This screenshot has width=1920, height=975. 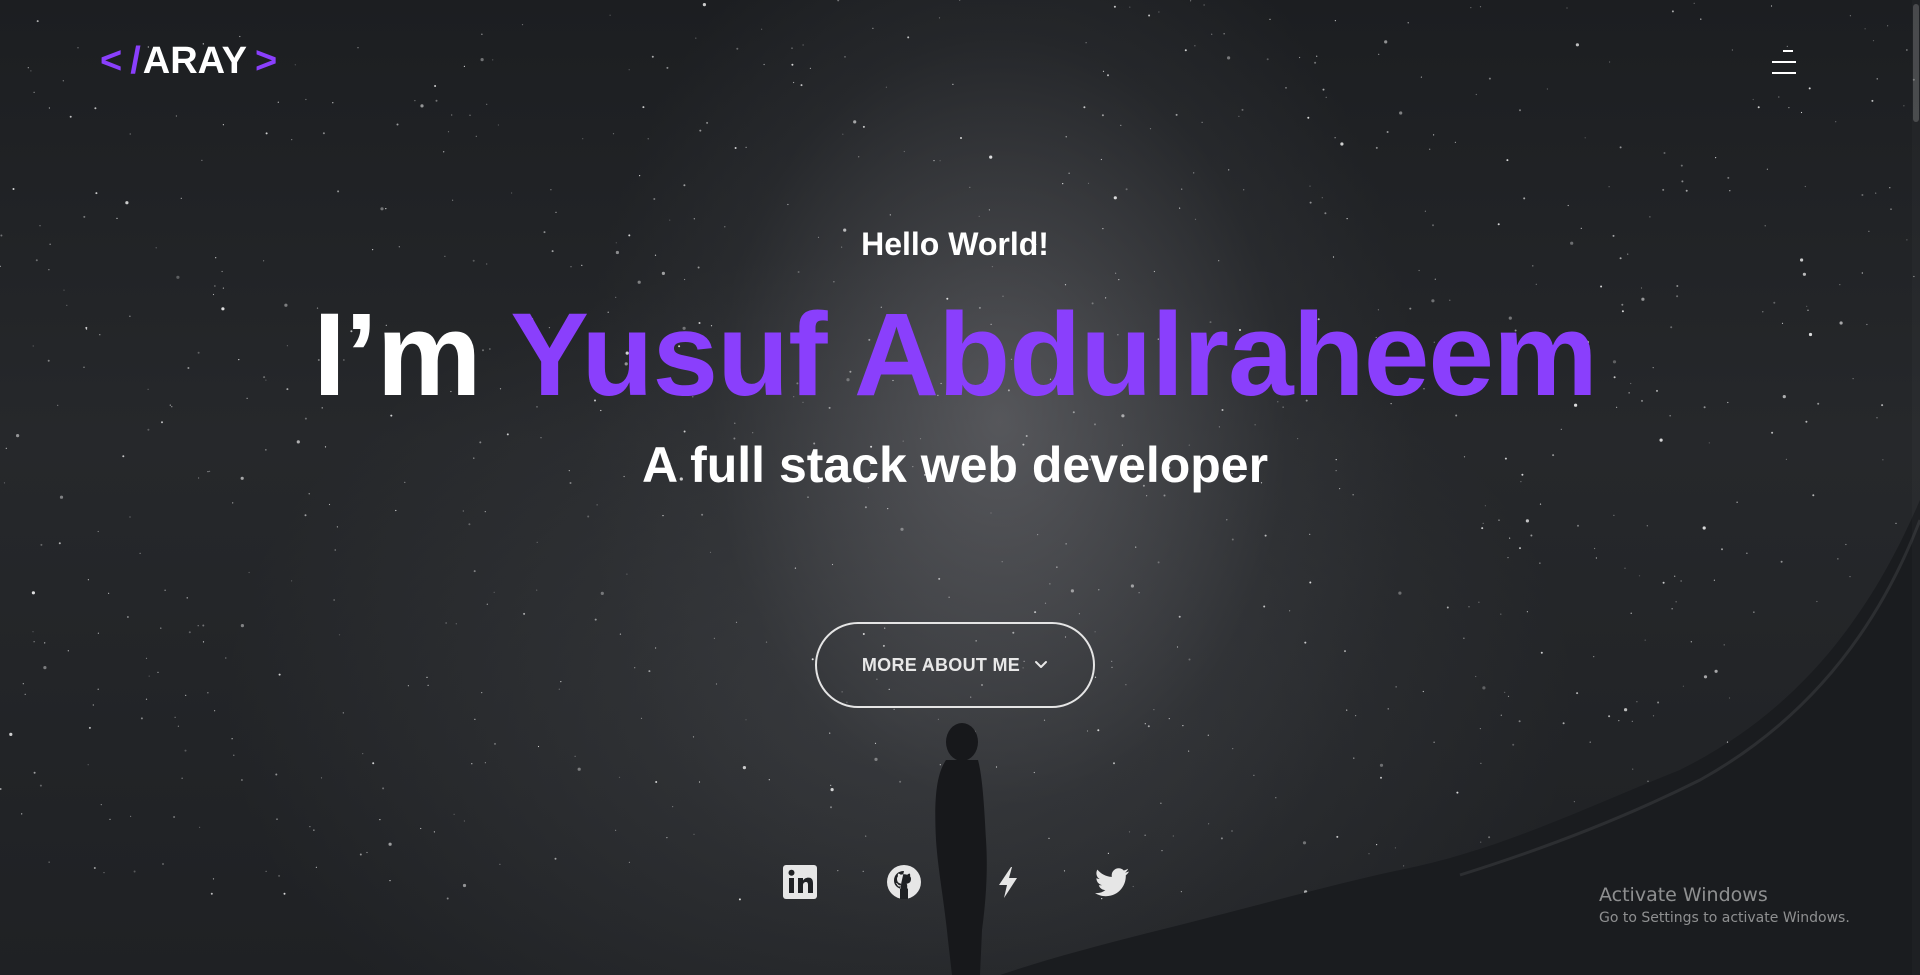 What do you see at coordinates (1724, 918) in the screenshot?
I see `activation-subtitle: Go to Settings to activate Windows.` at bounding box center [1724, 918].